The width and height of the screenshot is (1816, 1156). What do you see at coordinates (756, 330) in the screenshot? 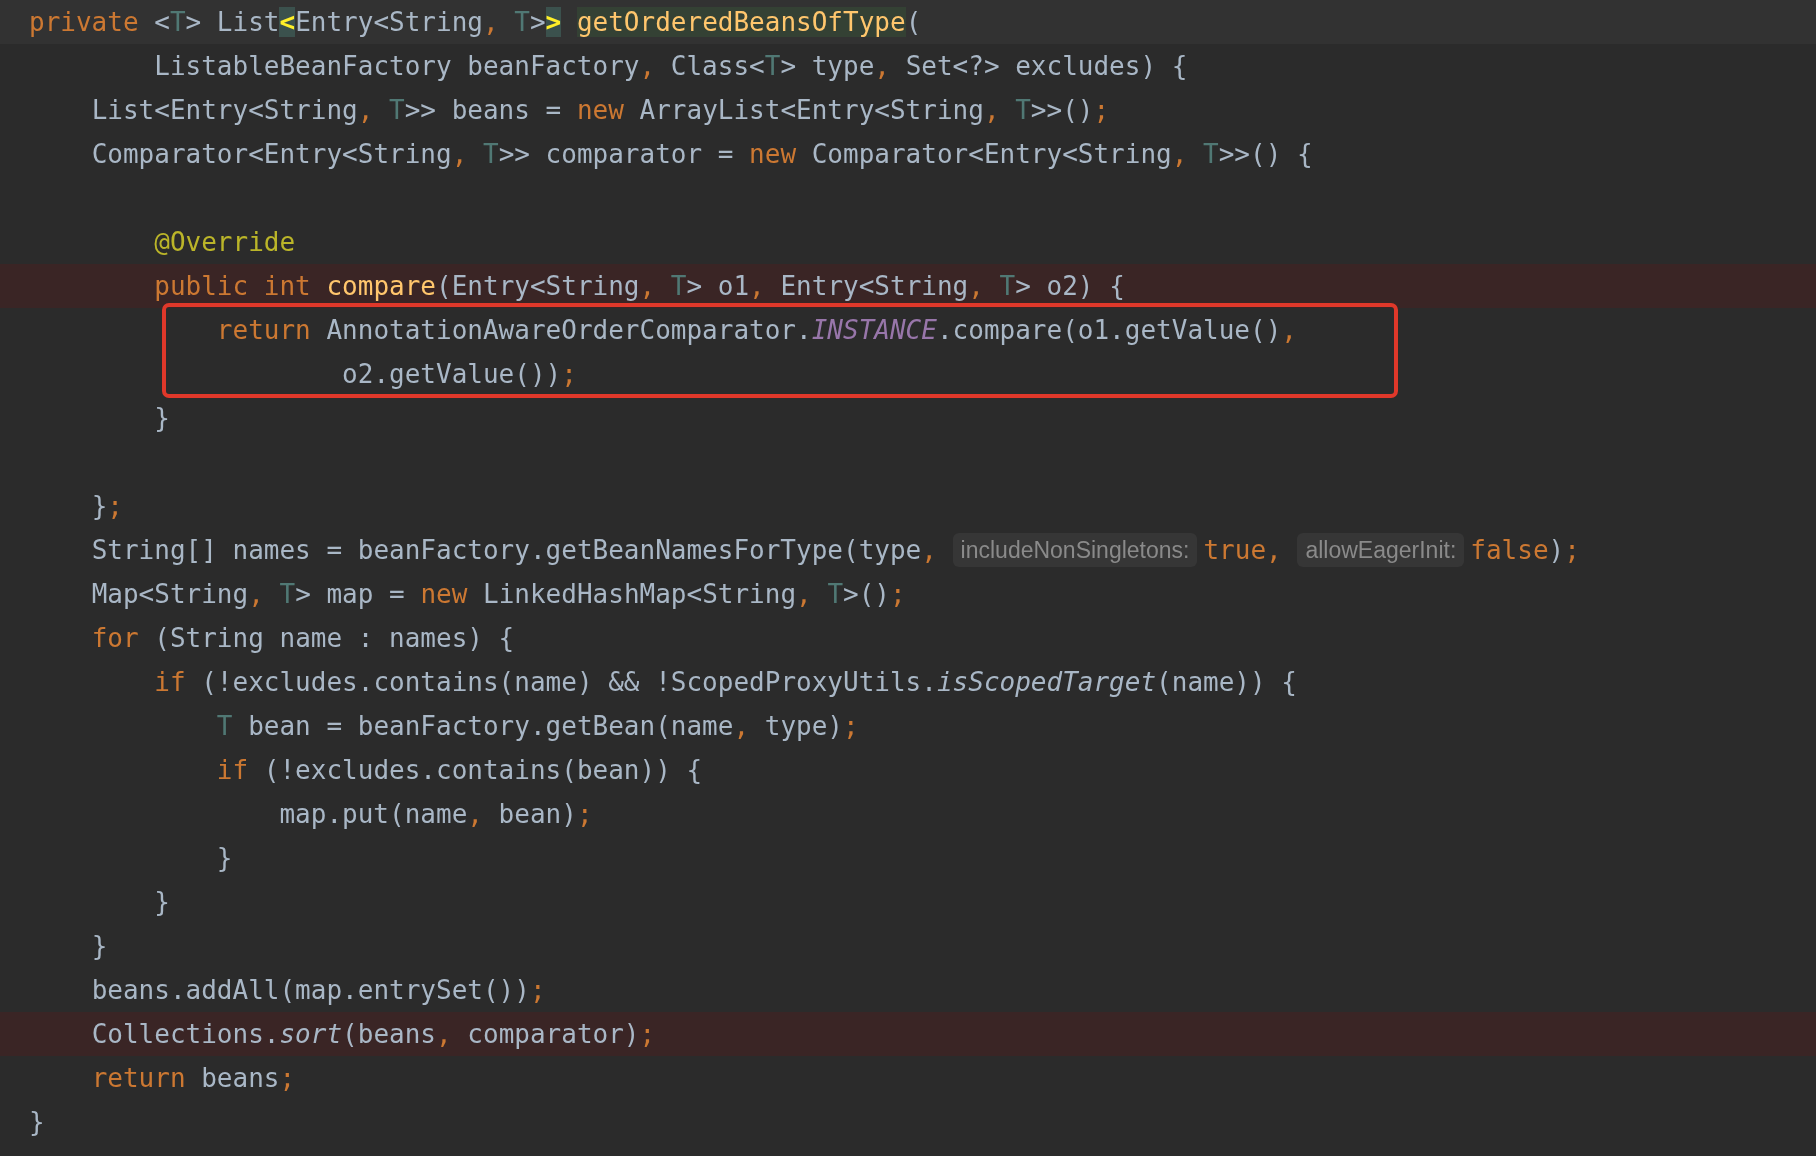
I see `code-text: return AnnotationAwareOrderComparator.INSTANCE.compare(o1.getValue(),` at bounding box center [756, 330].